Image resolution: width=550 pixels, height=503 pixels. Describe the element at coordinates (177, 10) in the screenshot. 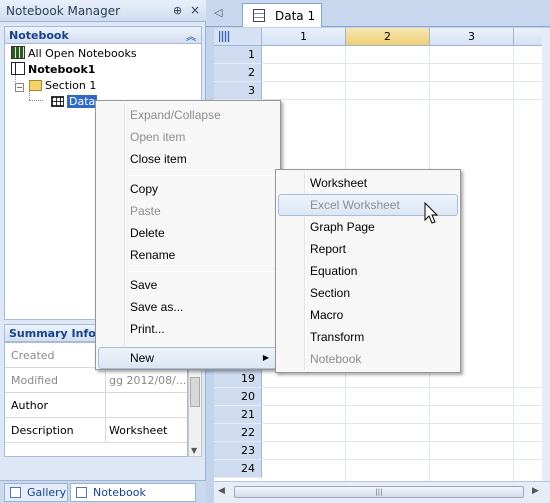

I see `pin-icon: ⊕` at that location.